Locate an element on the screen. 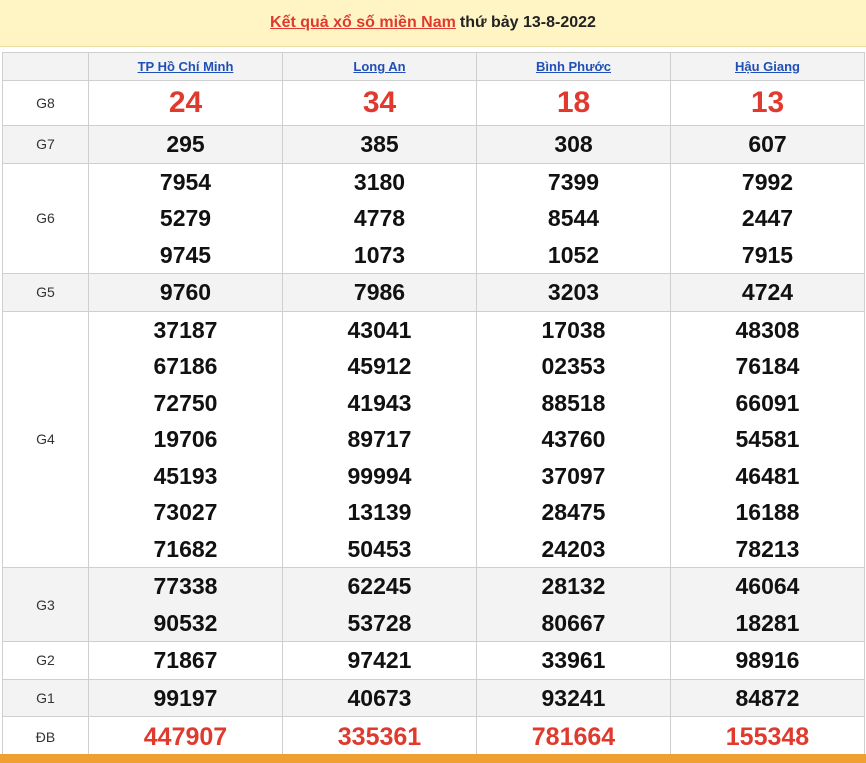 This screenshot has width=866, height=763. result-cell: 34 is located at coordinates (379, 103).